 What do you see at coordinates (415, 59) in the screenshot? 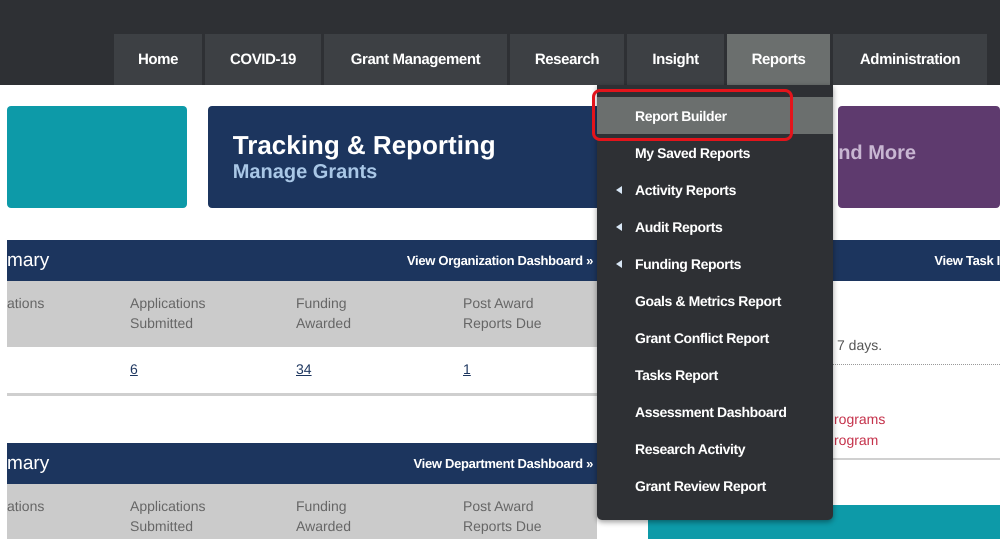
I see `nav-tab: Grant Management` at bounding box center [415, 59].